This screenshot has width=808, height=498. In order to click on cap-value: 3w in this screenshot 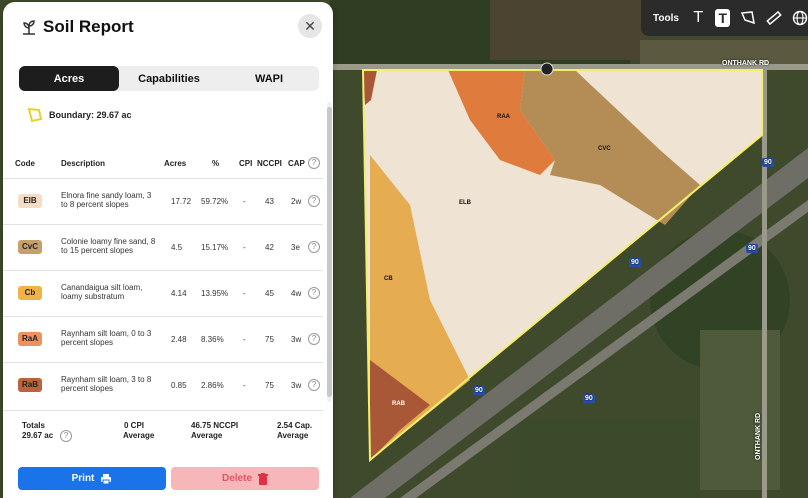, I will do `click(296, 339)`.